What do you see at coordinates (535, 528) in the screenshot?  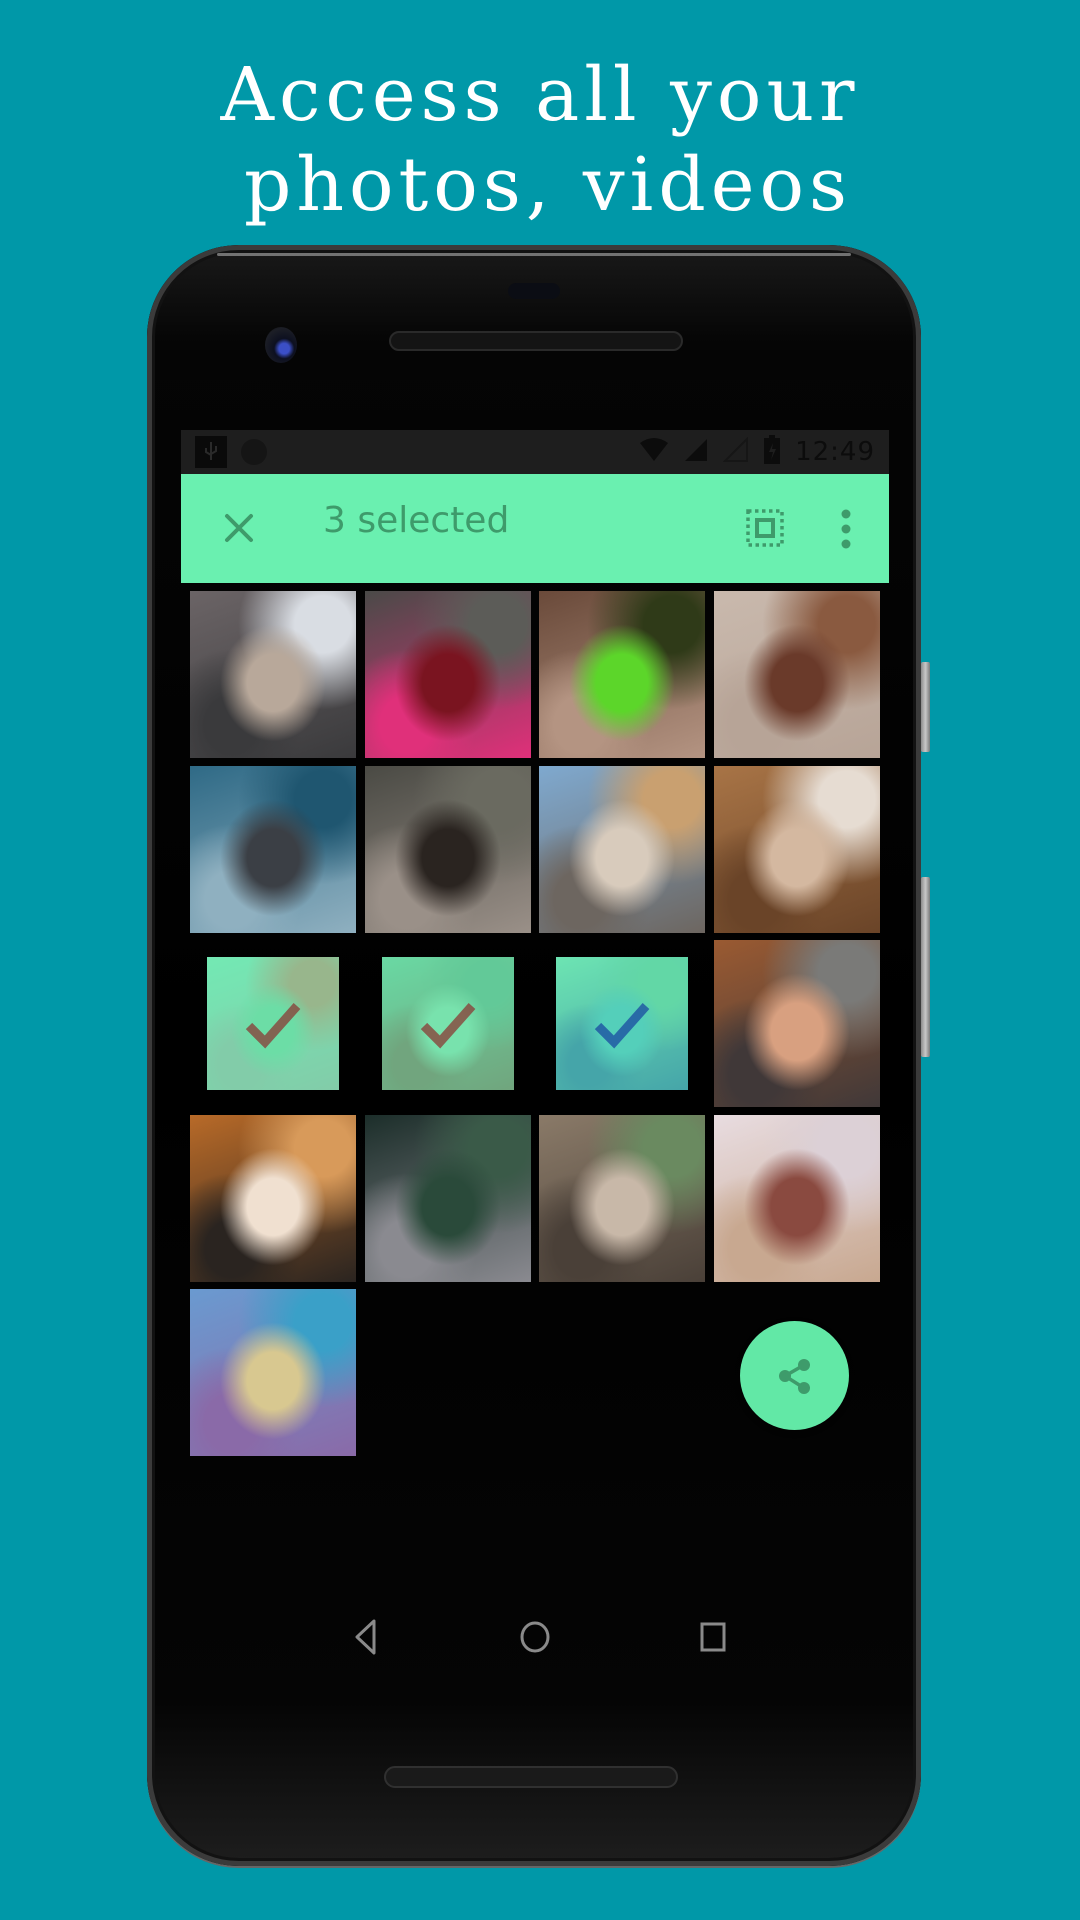 I see `selection-toolbar: 3 selected` at bounding box center [535, 528].